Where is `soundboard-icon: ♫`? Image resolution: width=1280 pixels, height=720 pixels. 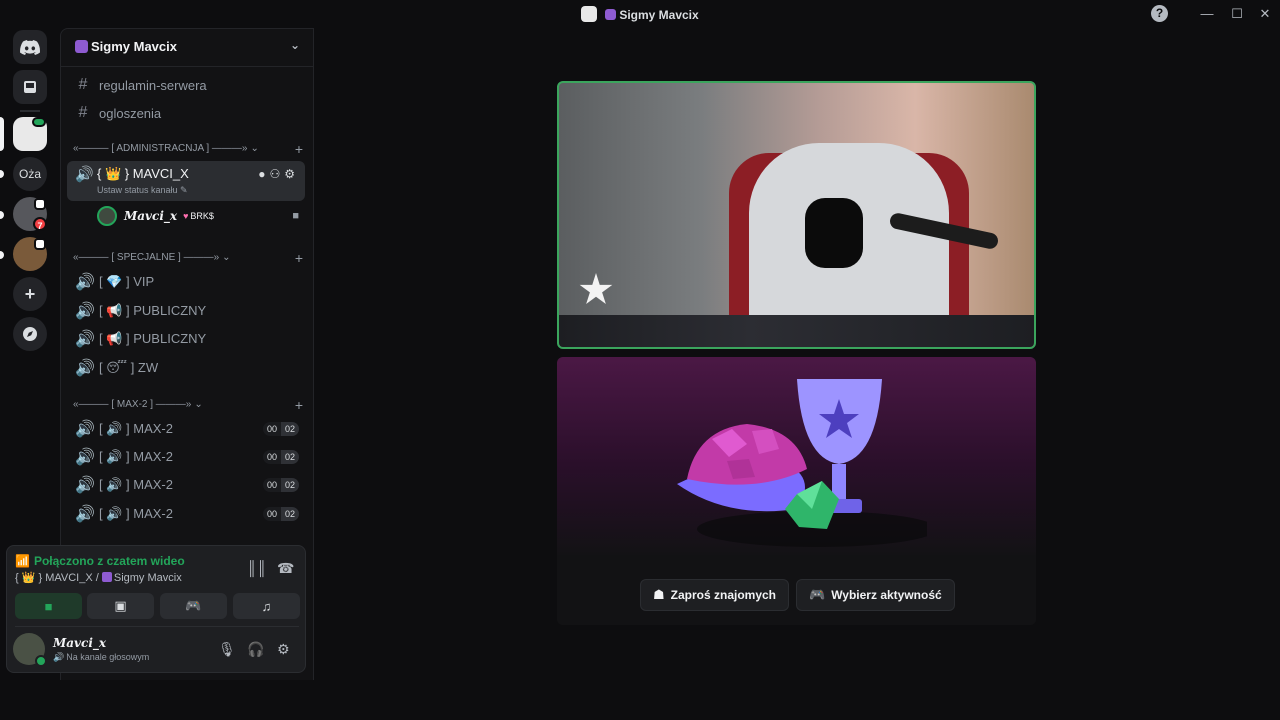
soundboard-icon: ♫ is located at coordinates (266, 606).